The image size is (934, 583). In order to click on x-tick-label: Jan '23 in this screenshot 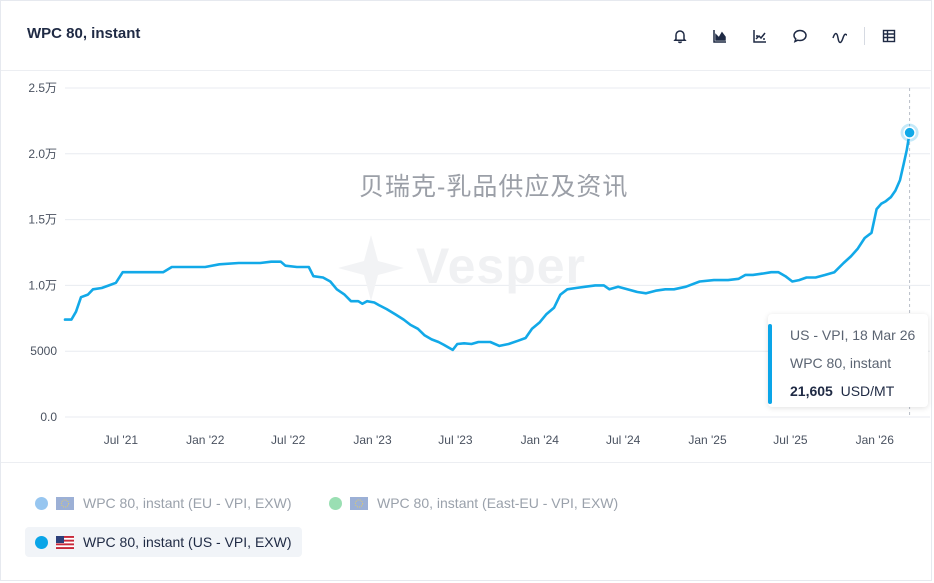, I will do `click(372, 440)`.